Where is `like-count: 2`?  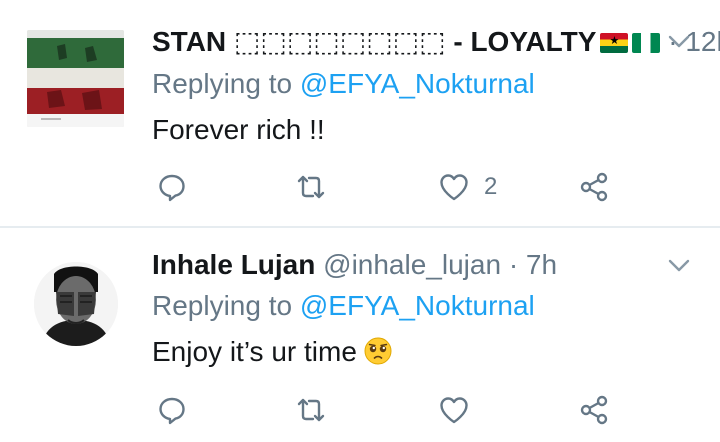 like-count: 2 is located at coordinates (491, 186).